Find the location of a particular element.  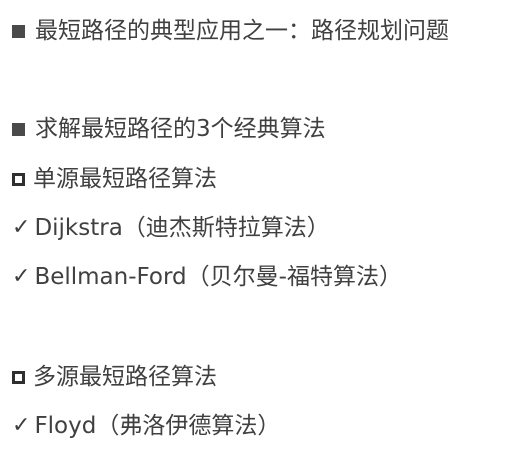

heading-multi-source: 多源最短路径算法 is located at coordinates (114, 377).